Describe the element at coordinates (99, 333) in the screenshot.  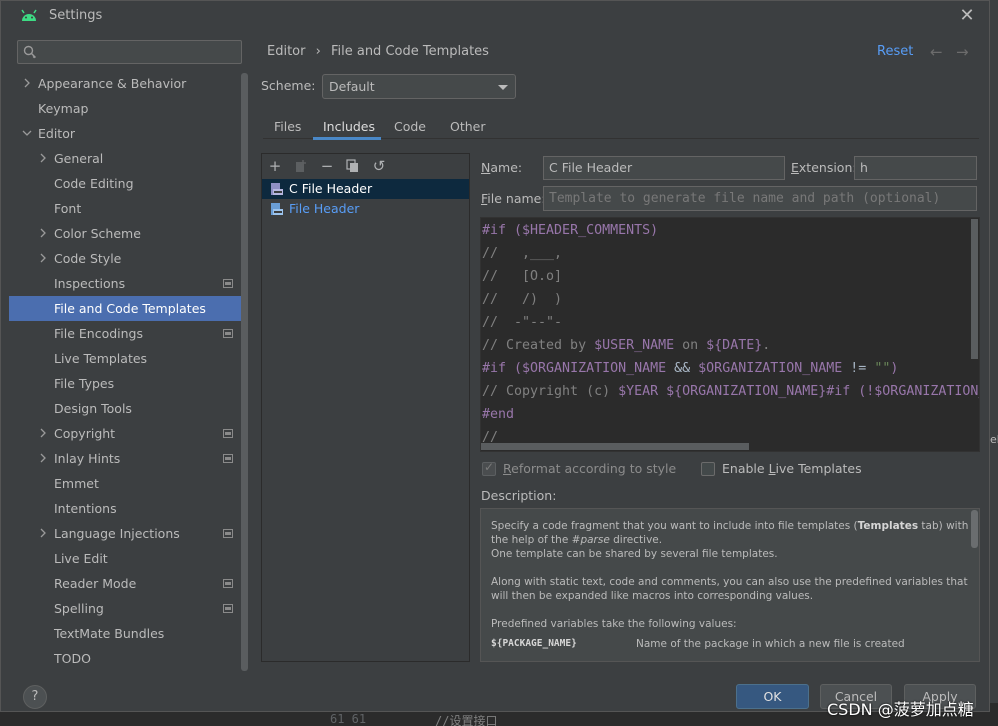
I see `sidebar-item-label: File Encodings` at that location.